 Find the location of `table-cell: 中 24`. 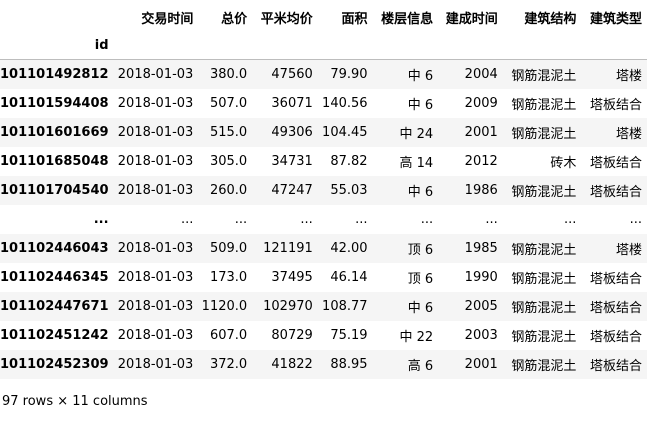

table-cell: 中 24 is located at coordinates (416, 134).